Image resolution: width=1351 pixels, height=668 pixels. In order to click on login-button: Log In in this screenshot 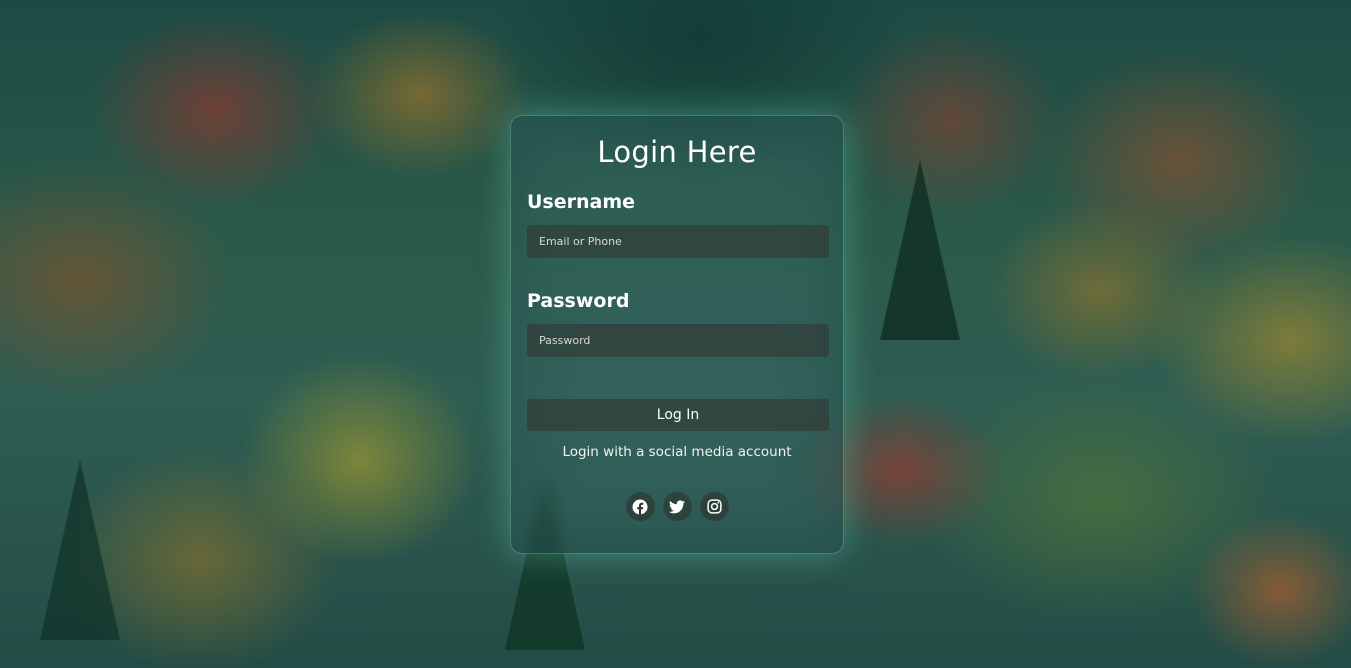, I will do `click(678, 415)`.